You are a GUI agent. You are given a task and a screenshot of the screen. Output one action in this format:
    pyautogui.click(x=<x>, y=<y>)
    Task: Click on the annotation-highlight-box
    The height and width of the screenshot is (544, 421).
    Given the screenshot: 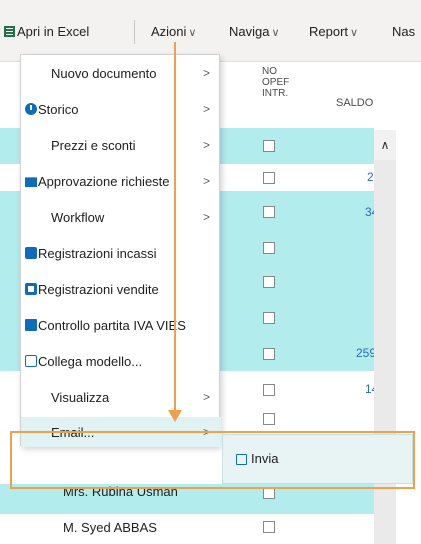 What is the action you would take?
    pyautogui.click(x=212, y=460)
    